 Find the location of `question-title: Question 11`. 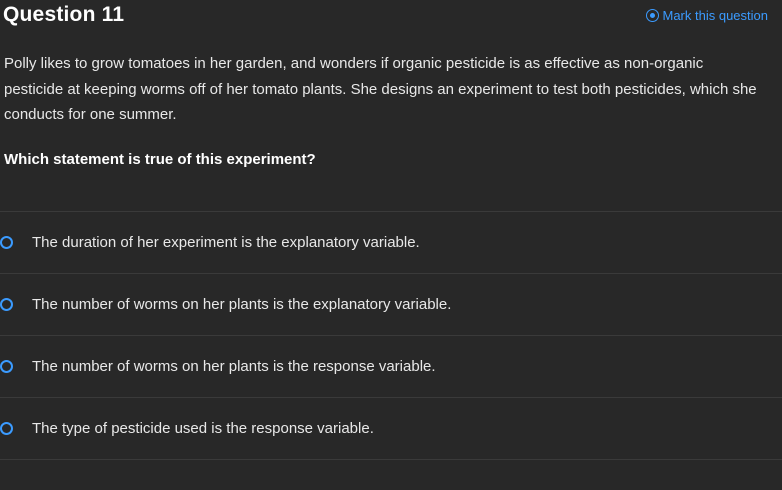

question-title: Question 11 is located at coordinates (64, 14).